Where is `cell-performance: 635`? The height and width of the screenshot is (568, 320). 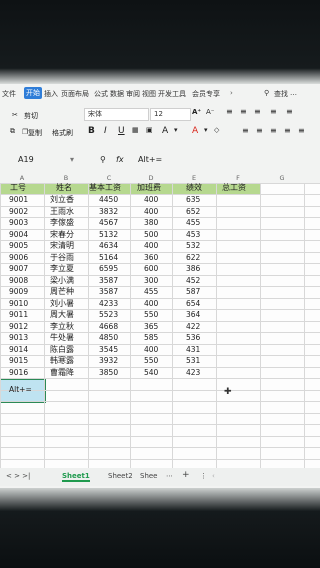 cell-performance: 635 is located at coordinates (193, 200).